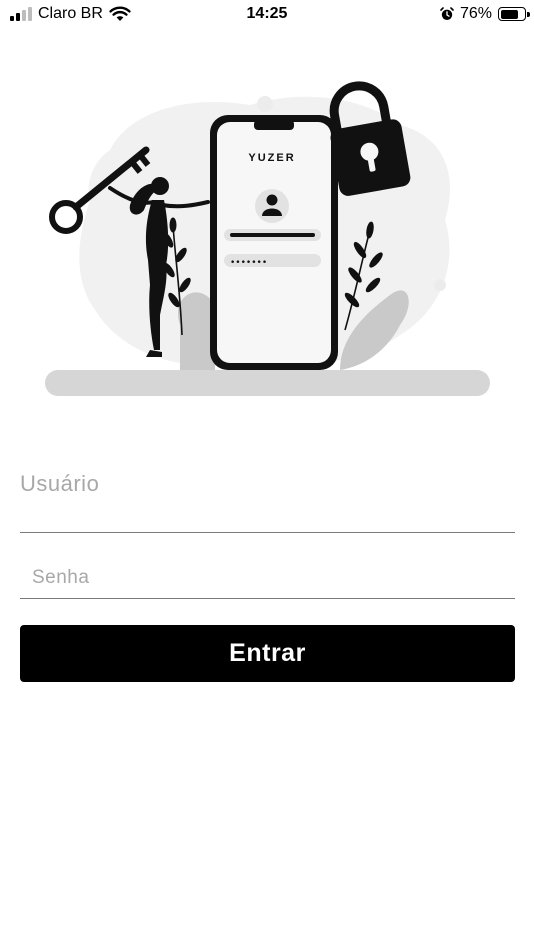 This screenshot has height=950, width=534. Describe the element at coordinates (267, 480) in the screenshot. I see `username-input` at that location.